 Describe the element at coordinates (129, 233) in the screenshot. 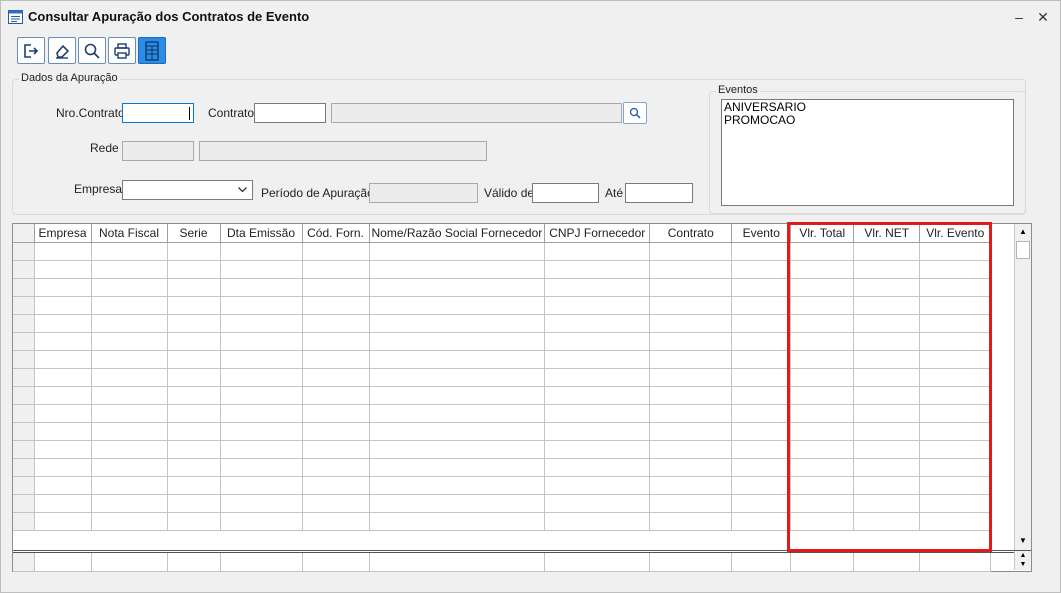

I see `column-header-nota-fiscal: Nota Fiscal` at that location.